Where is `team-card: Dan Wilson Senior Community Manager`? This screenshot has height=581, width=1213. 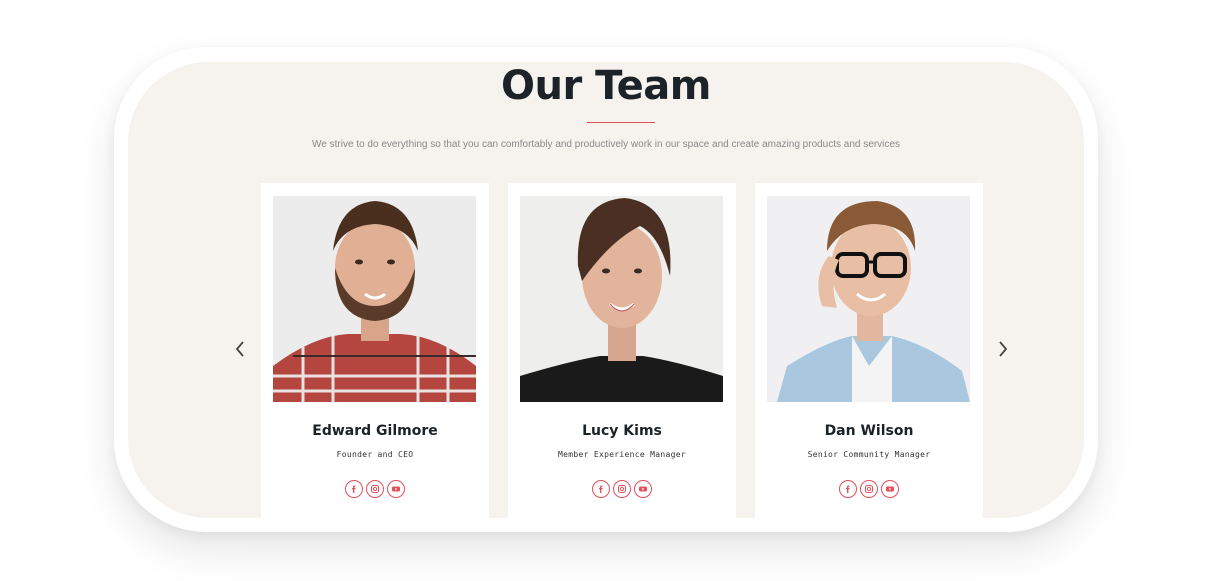 team-card: Dan Wilson Senior Community Manager is located at coordinates (869, 350).